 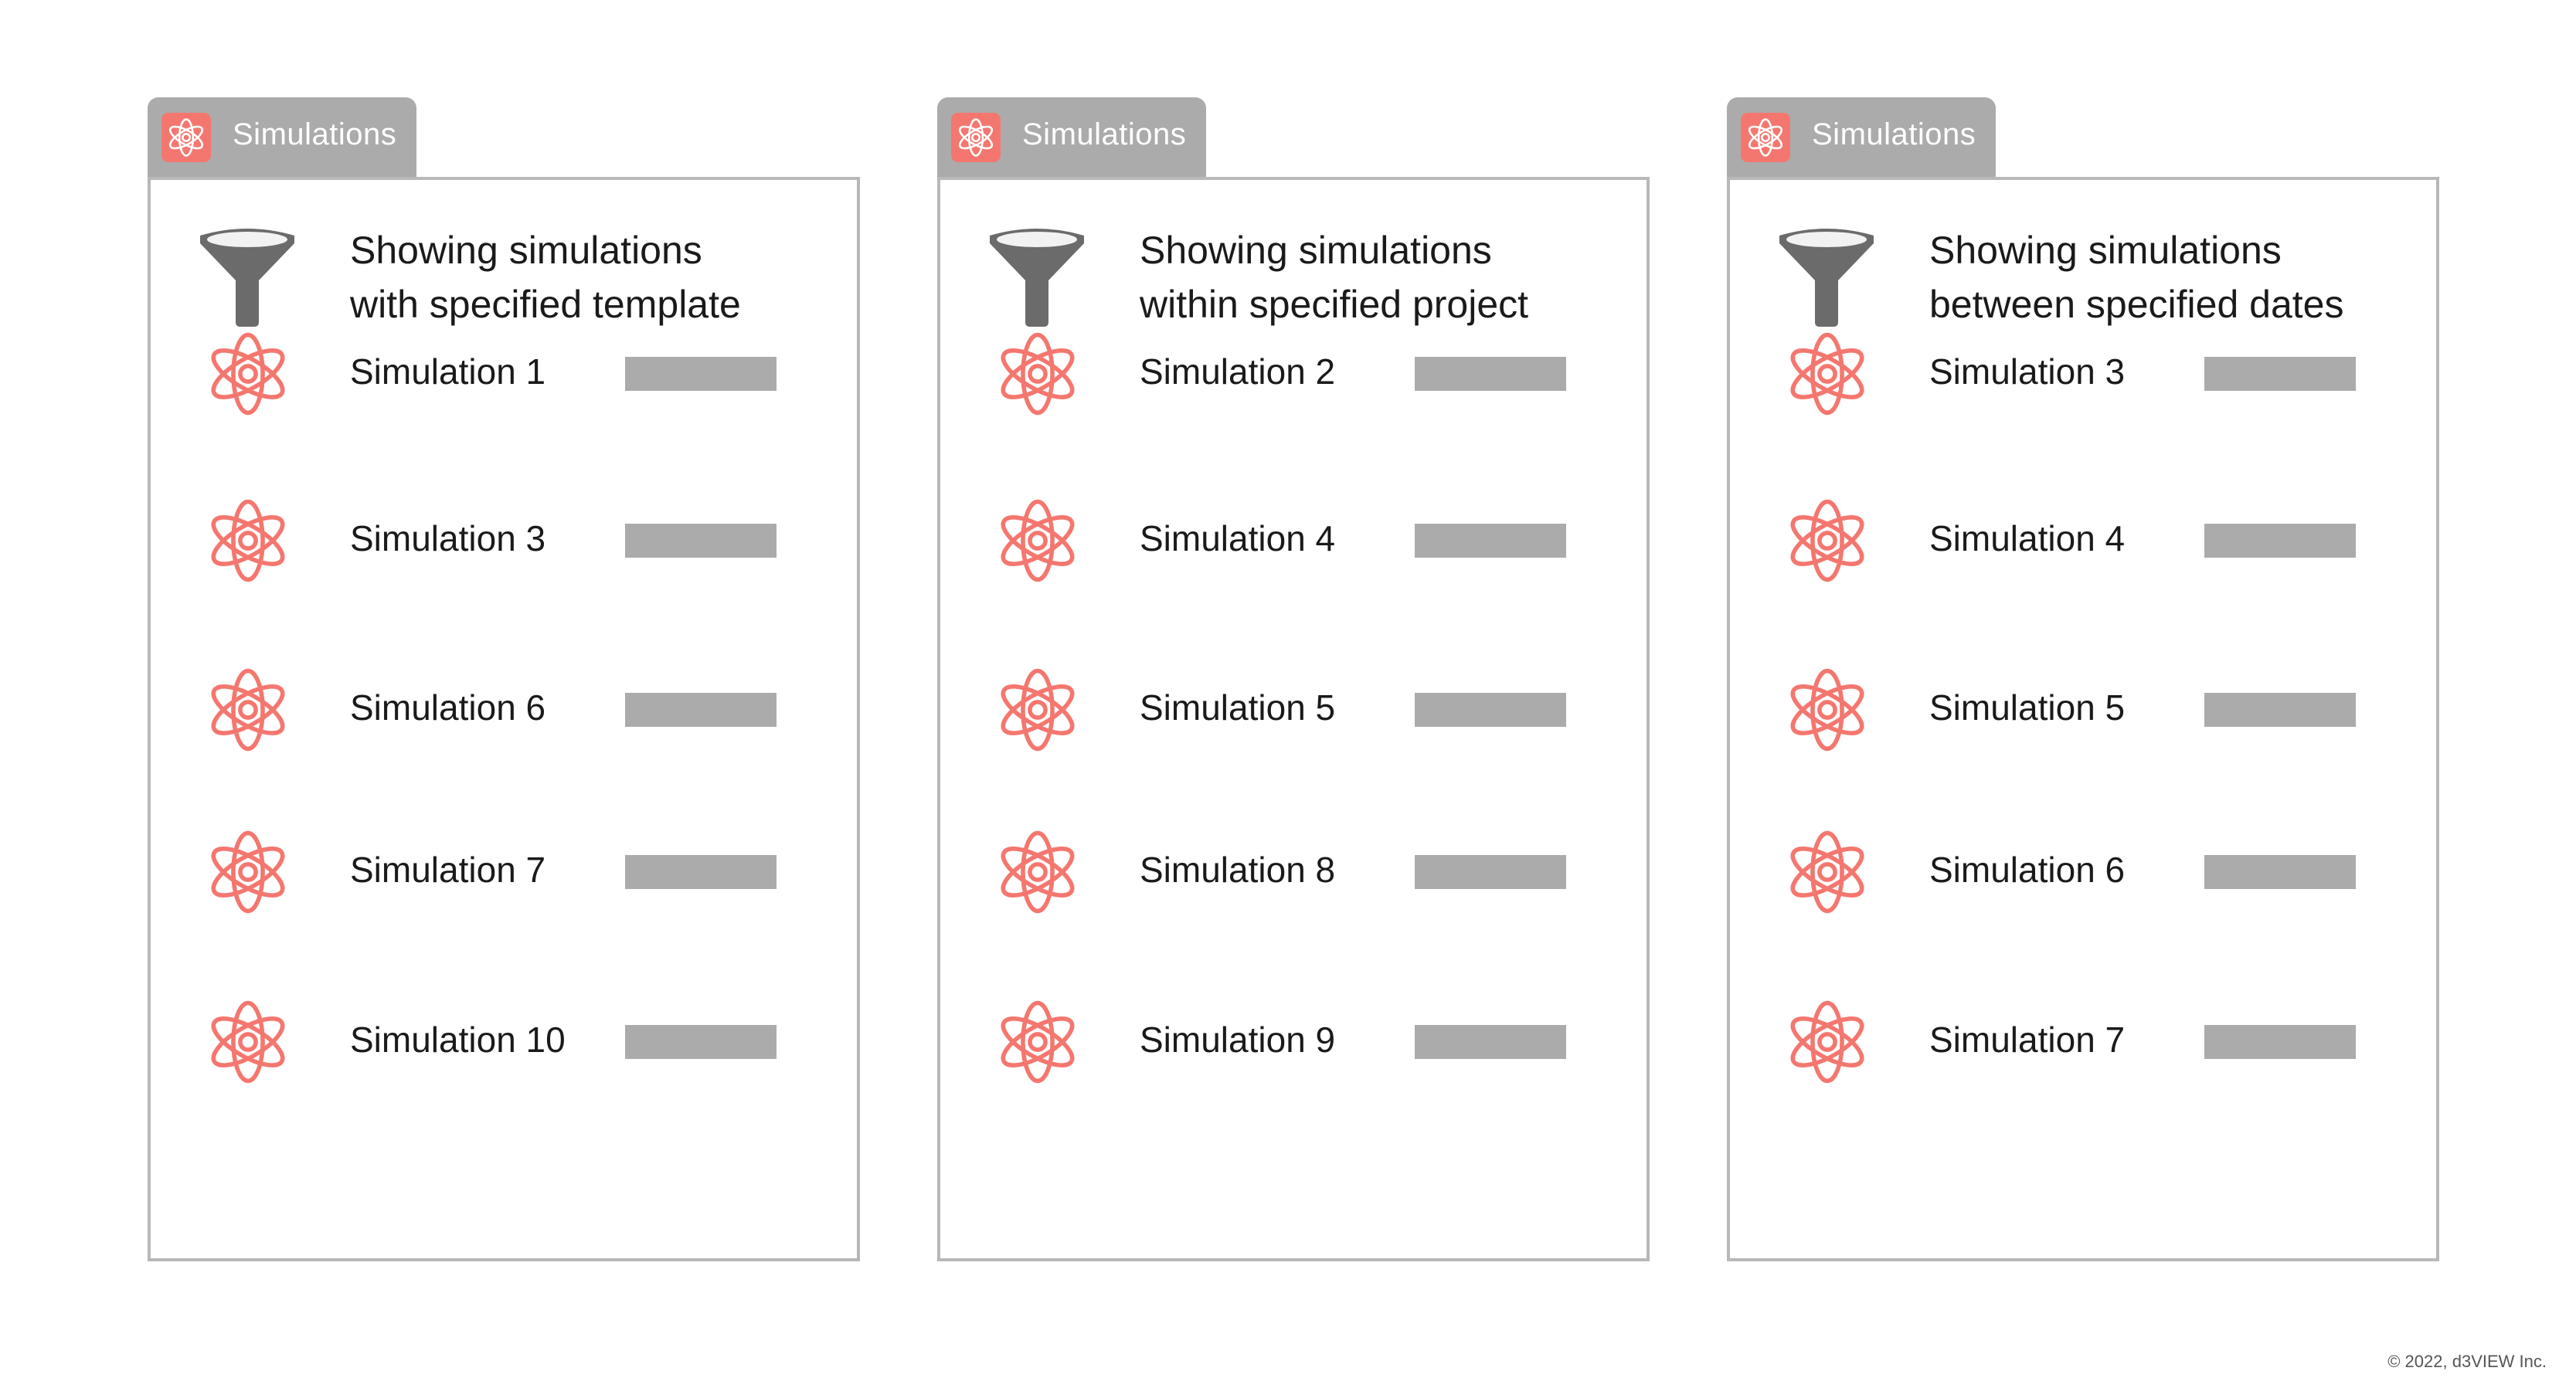 What do you see at coordinates (1238, 1040) in the screenshot?
I see `simulation-name: Simulation 9` at bounding box center [1238, 1040].